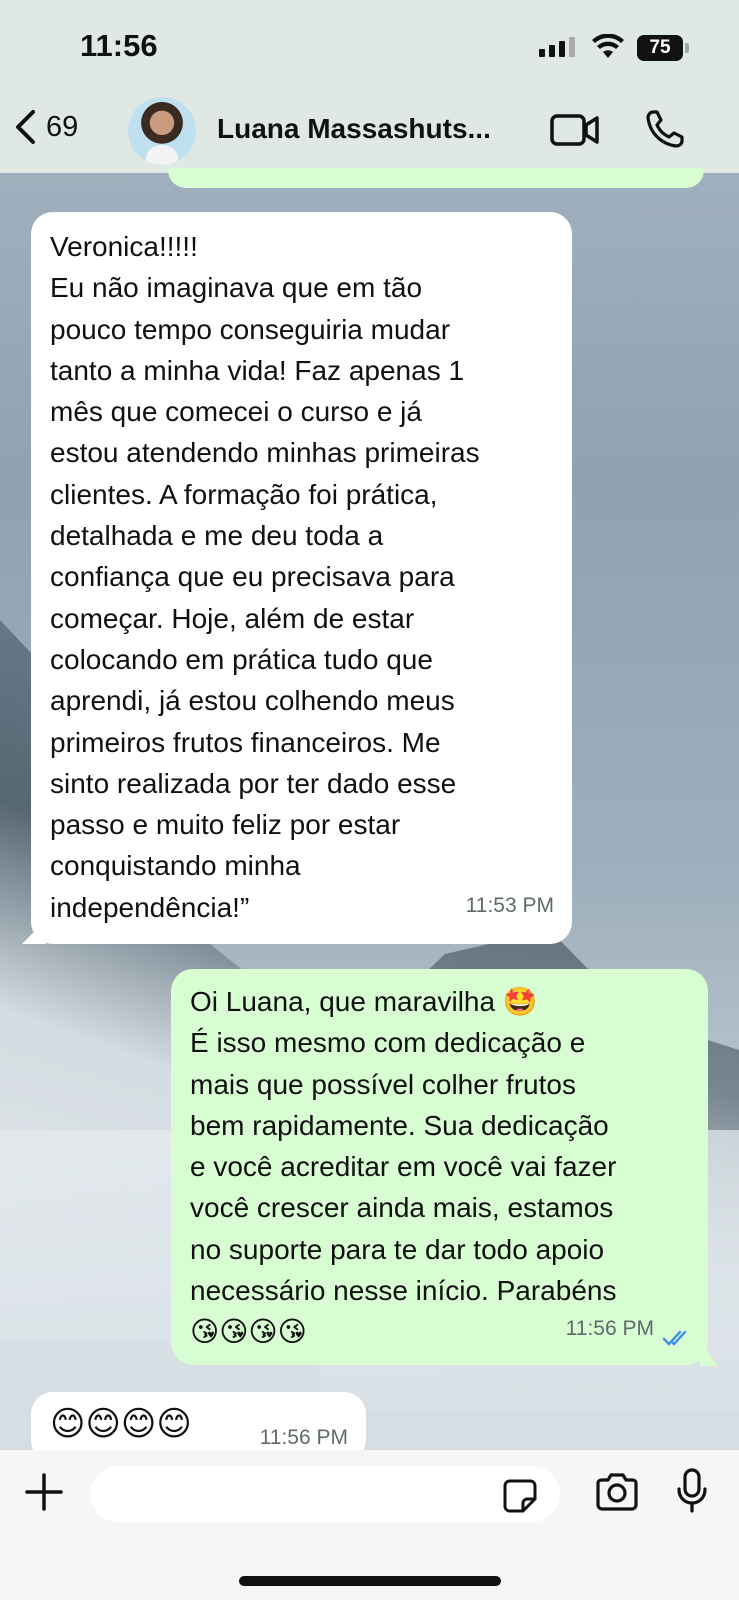  What do you see at coordinates (575, 130) in the screenshot?
I see `video-call-icon` at bounding box center [575, 130].